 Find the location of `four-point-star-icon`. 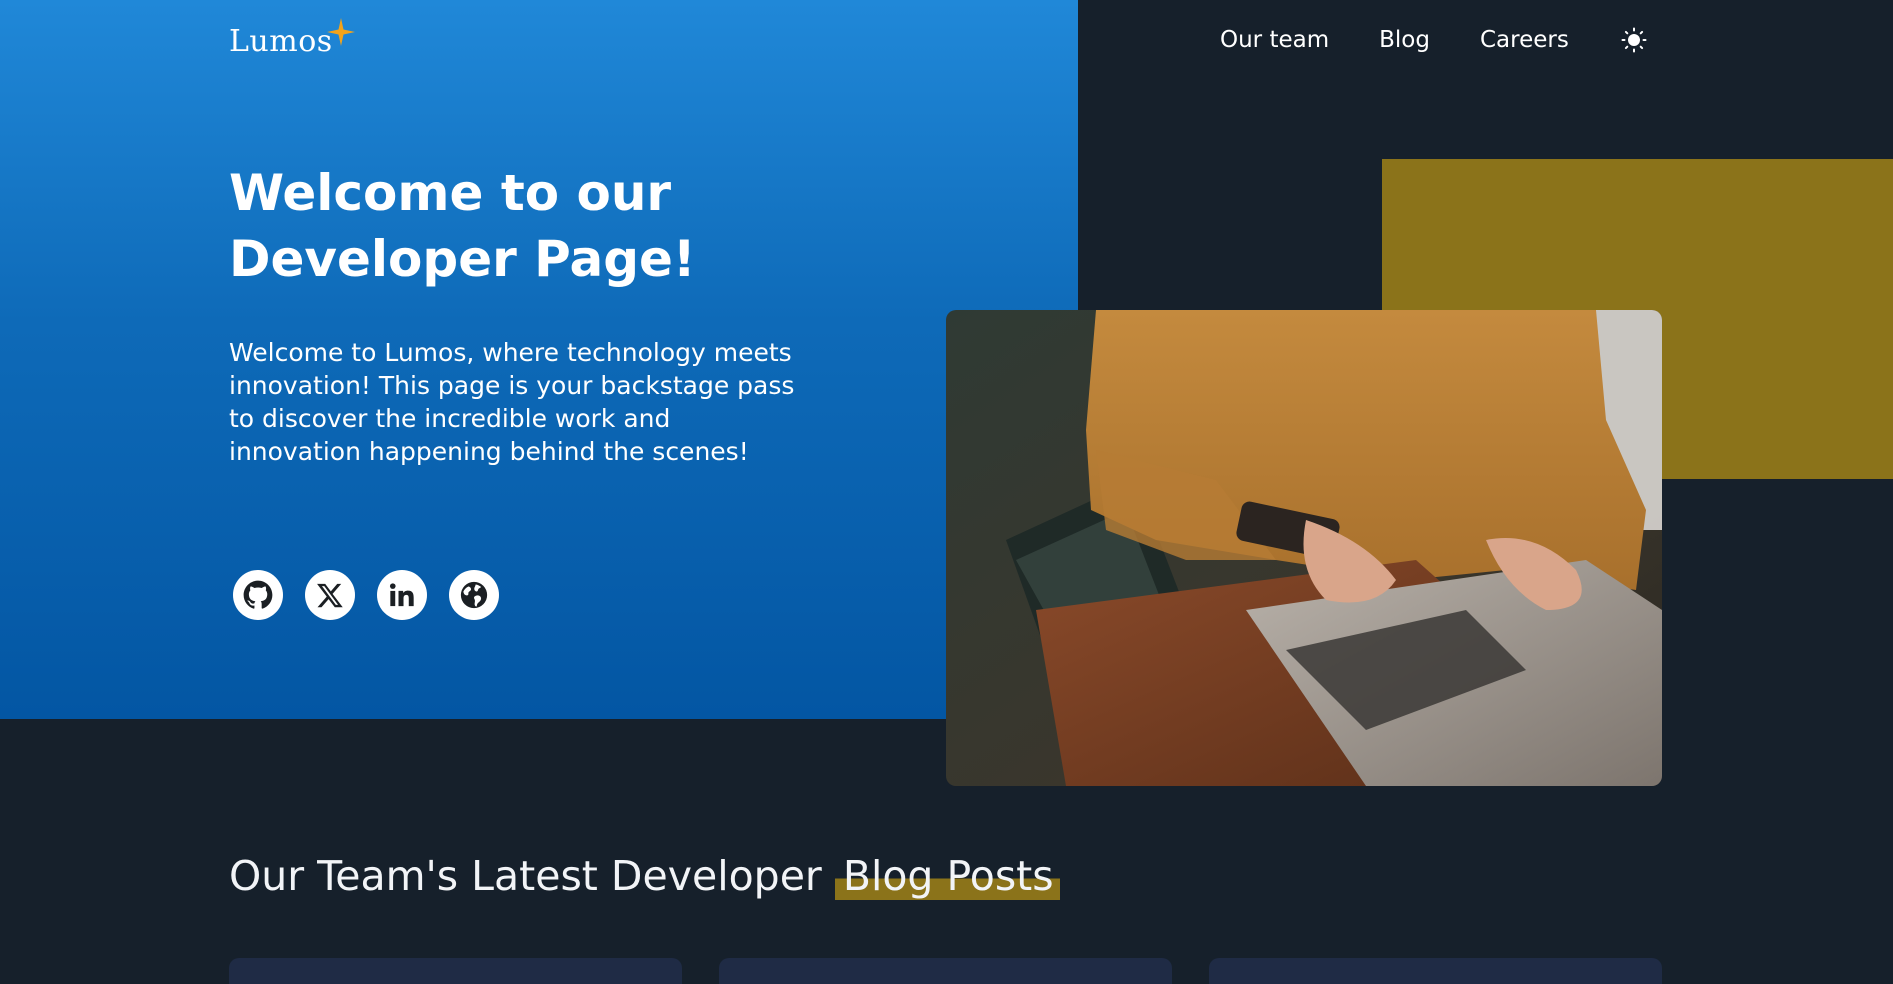

four-point-star-icon is located at coordinates (341, 32).